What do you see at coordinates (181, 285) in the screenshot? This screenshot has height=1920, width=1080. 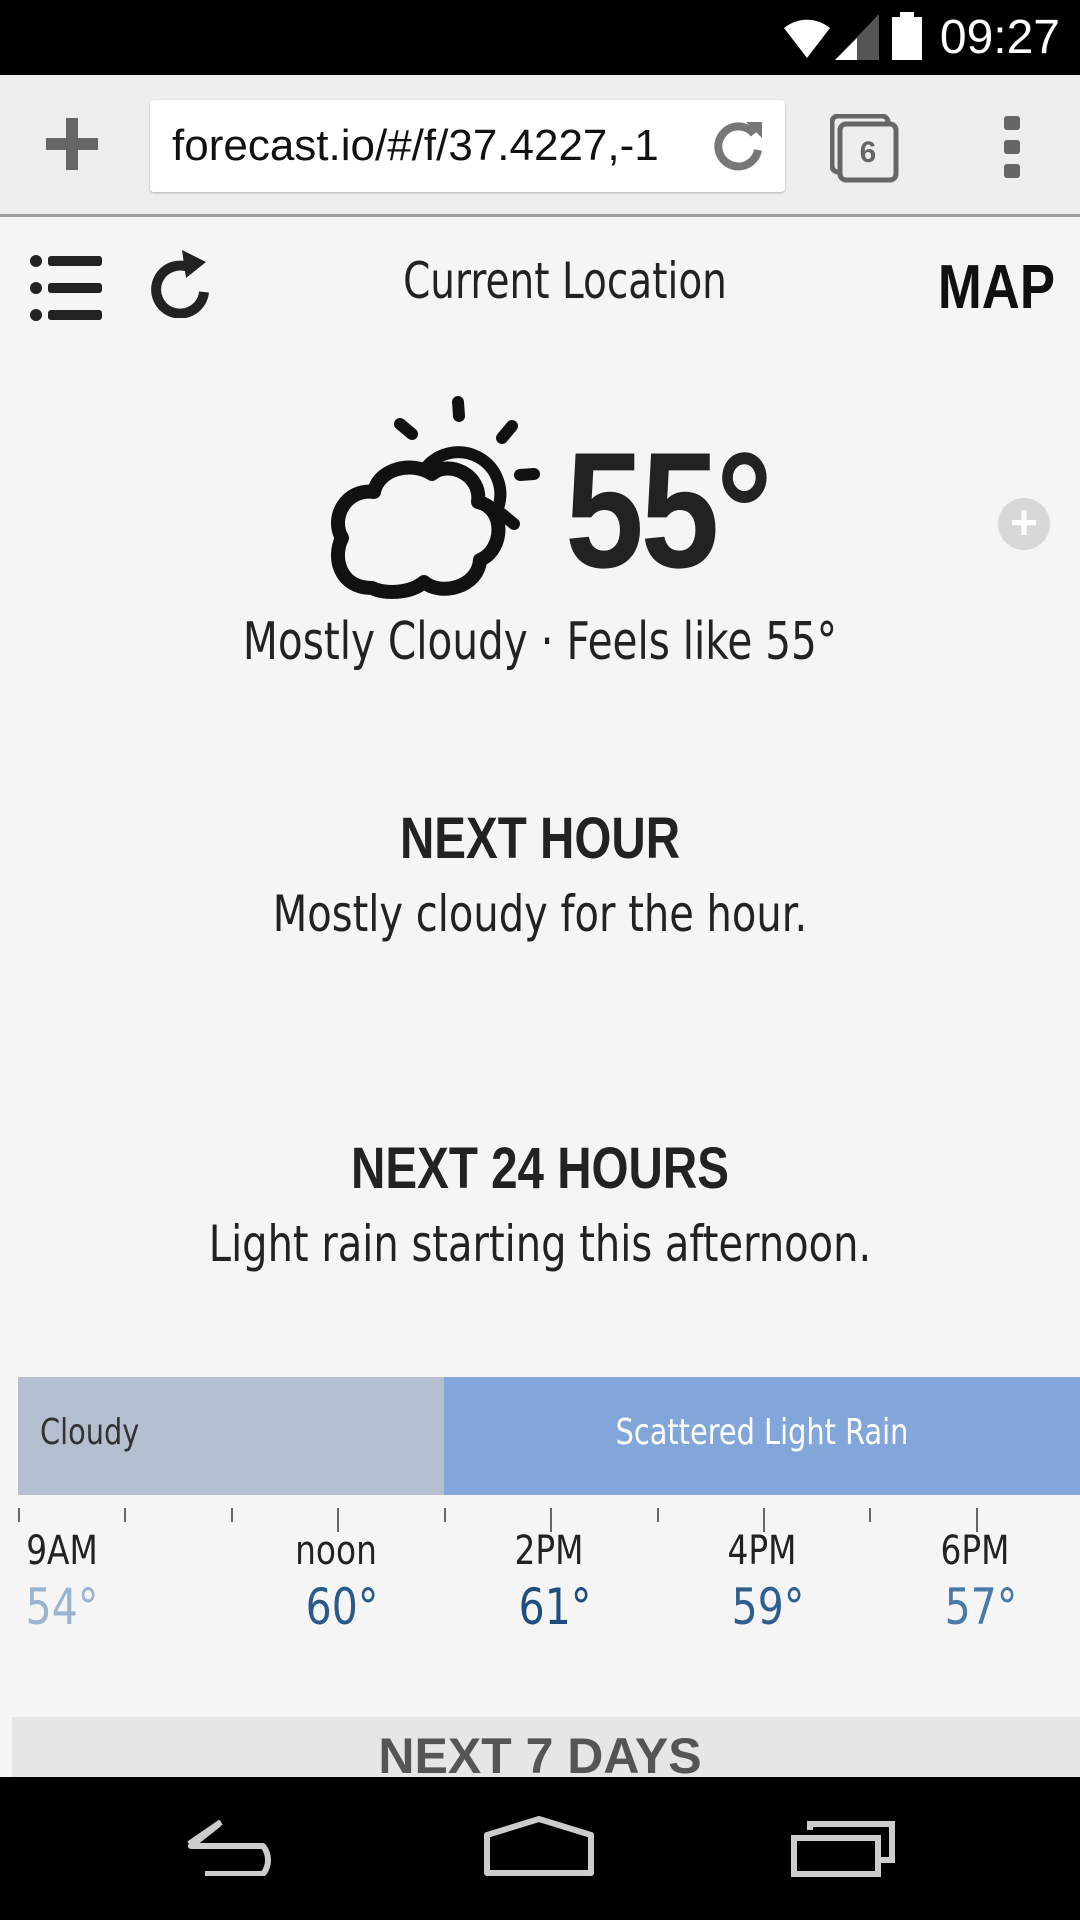 I see `refresh-icon` at bounding box center [181, 285].